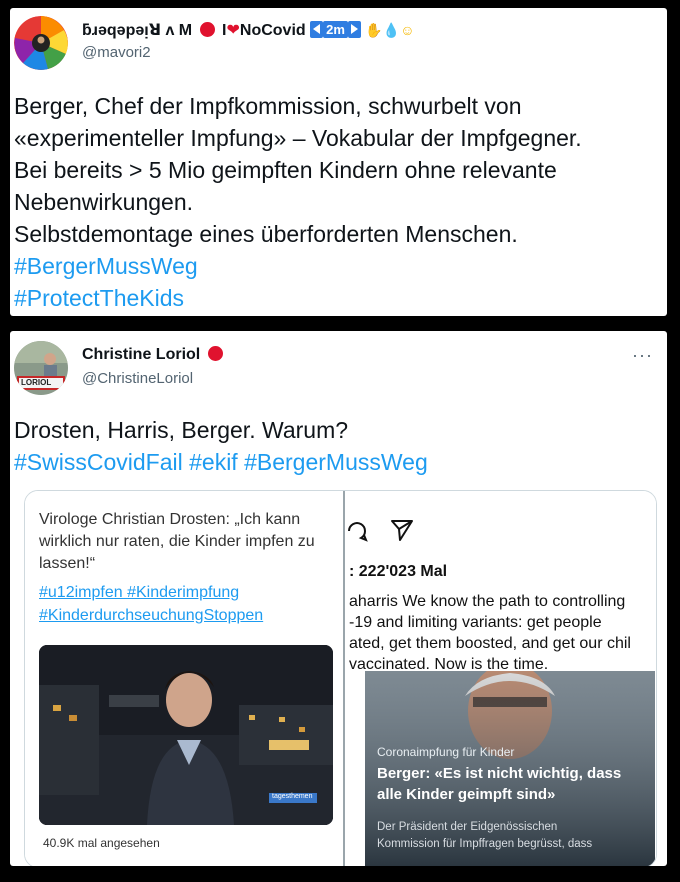  What do you see at coordinates (317, 29) in the screenshot?
I see `left-arrow-icon` at bounding box center [317, 29].